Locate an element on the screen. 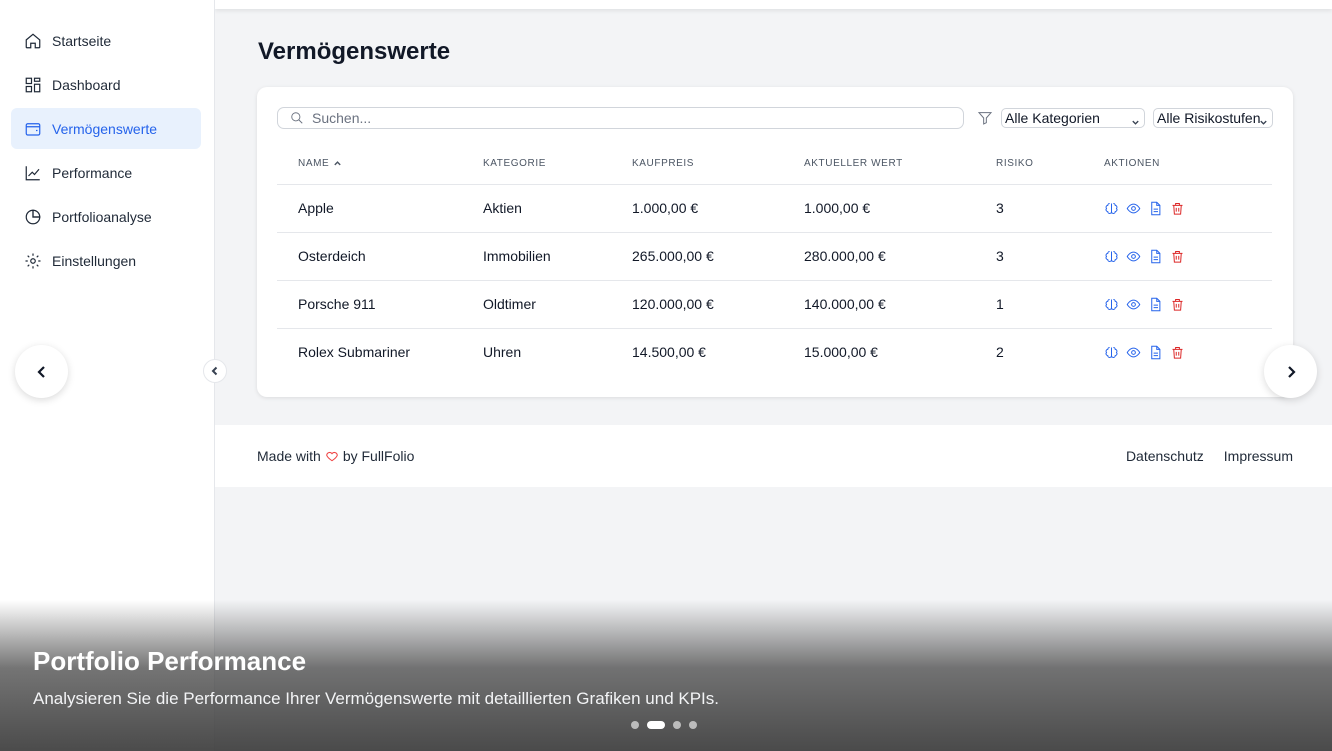 This screenshot has height=751, width=1332. cell-category: Uhren is located at coordinates (502, 352).